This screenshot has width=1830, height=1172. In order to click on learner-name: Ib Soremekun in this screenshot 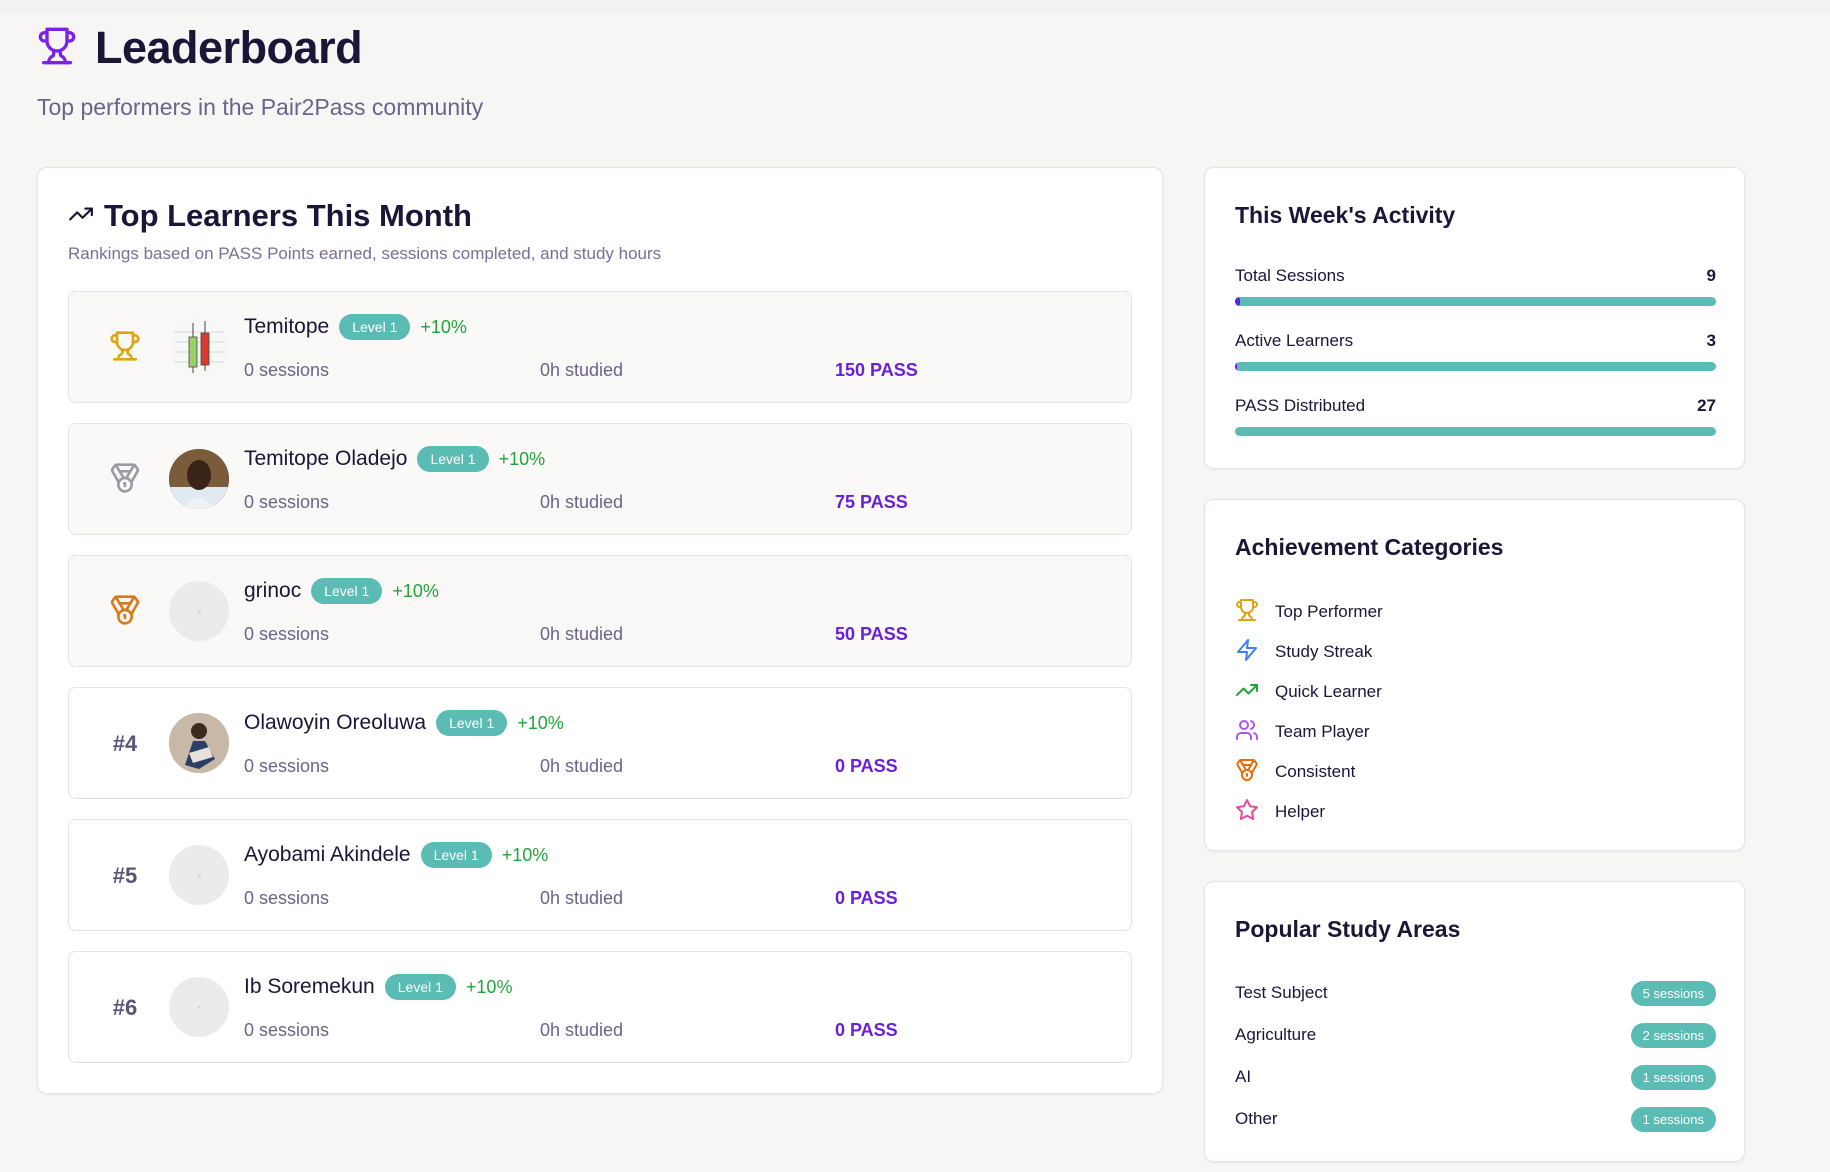, I will do `click(309, 987)`.